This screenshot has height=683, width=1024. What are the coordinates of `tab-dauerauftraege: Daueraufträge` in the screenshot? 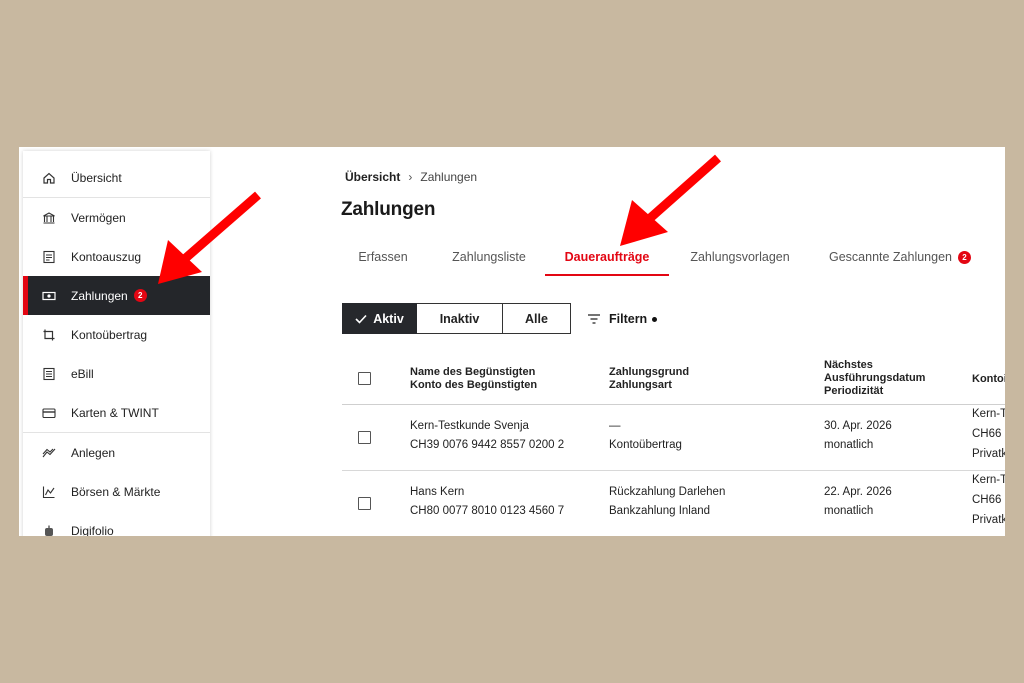 It's located at (607, 258).